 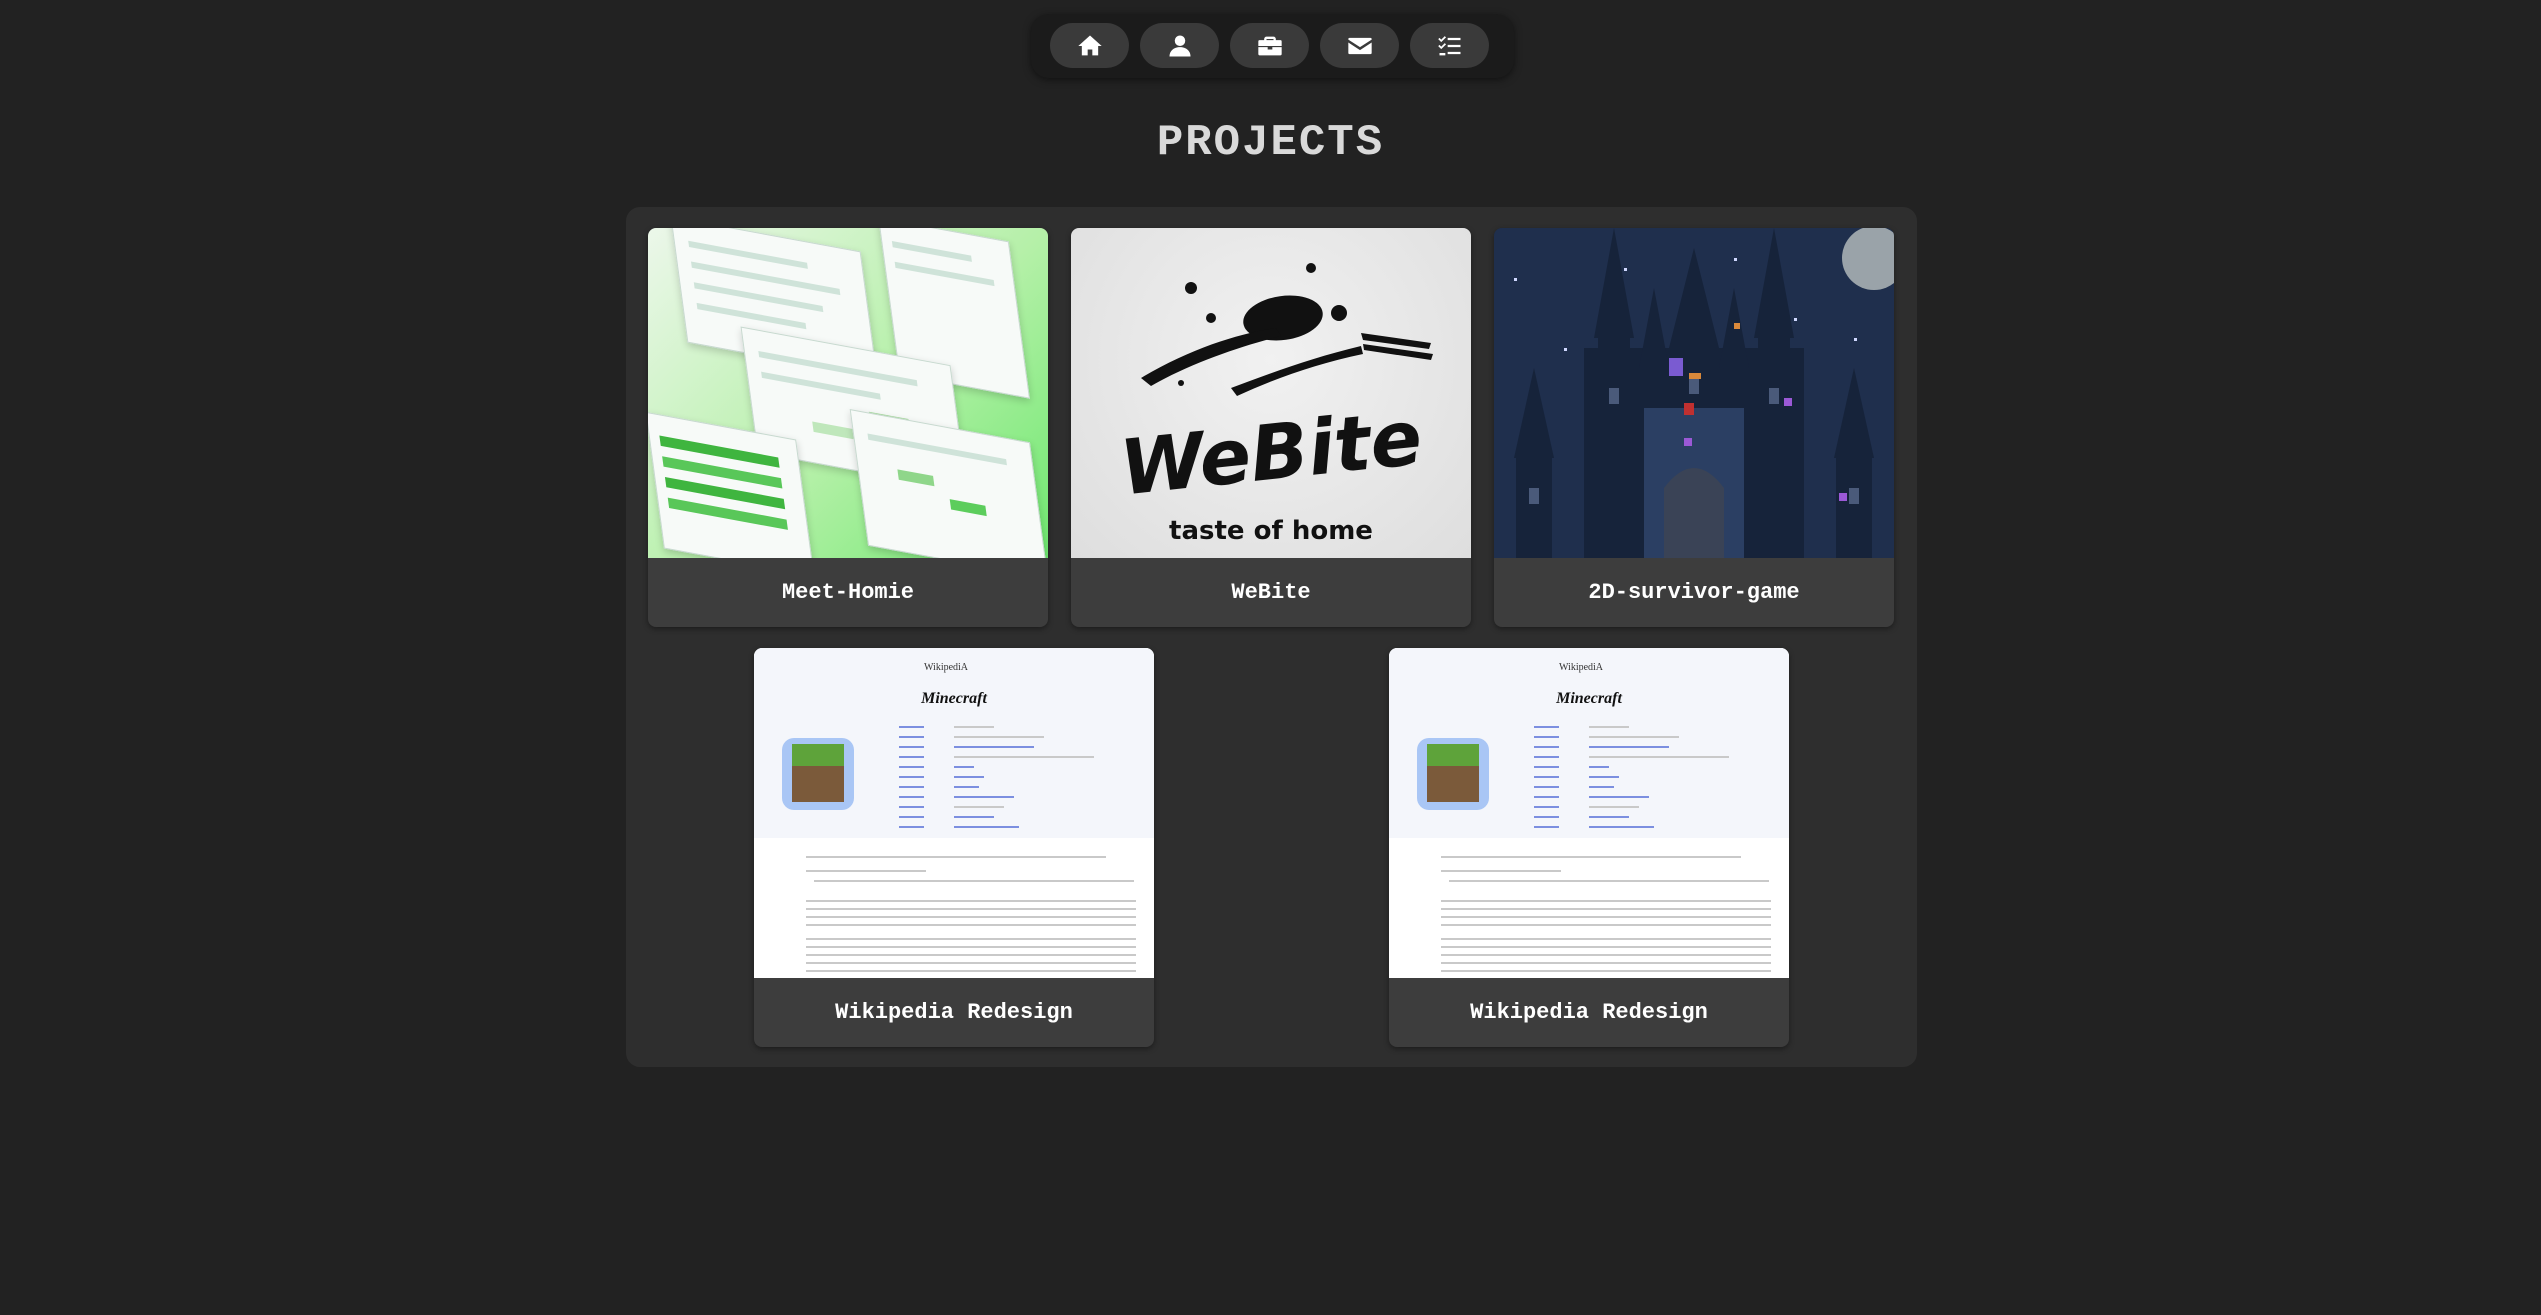 I want to click on project-card-2d-survivor-game: 2D-survivor-game, so click(x=1694, y=427).